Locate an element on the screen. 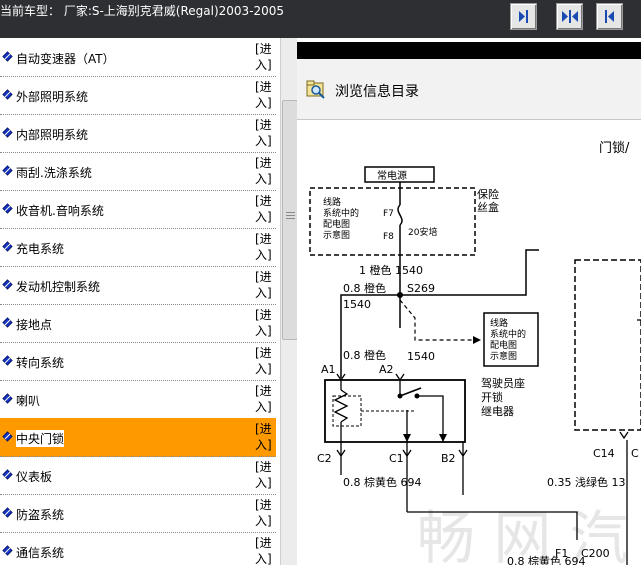 The height and width of the screenshot is (565, 641). right-component-outline is located at coordinates (607, 345).